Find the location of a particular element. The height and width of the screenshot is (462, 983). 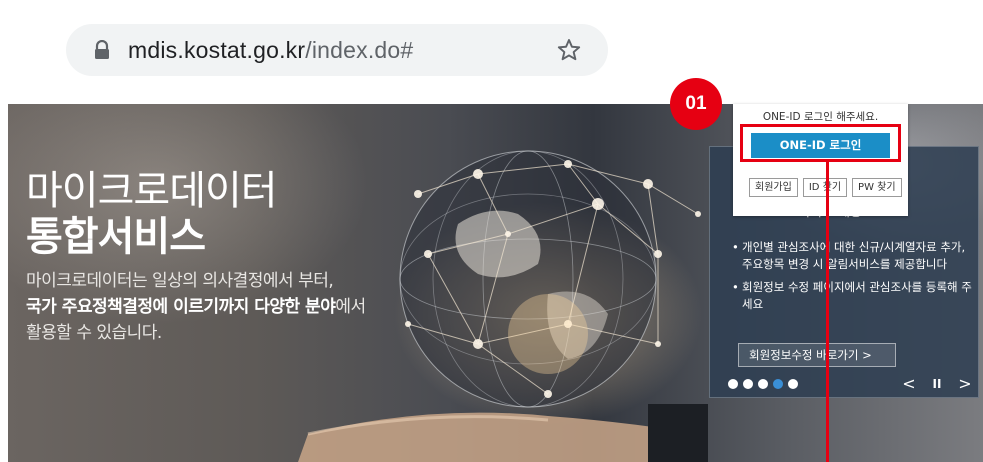

url-text: mdis.kostat.go.kr/index.do# is located at coordinates (270, 50).